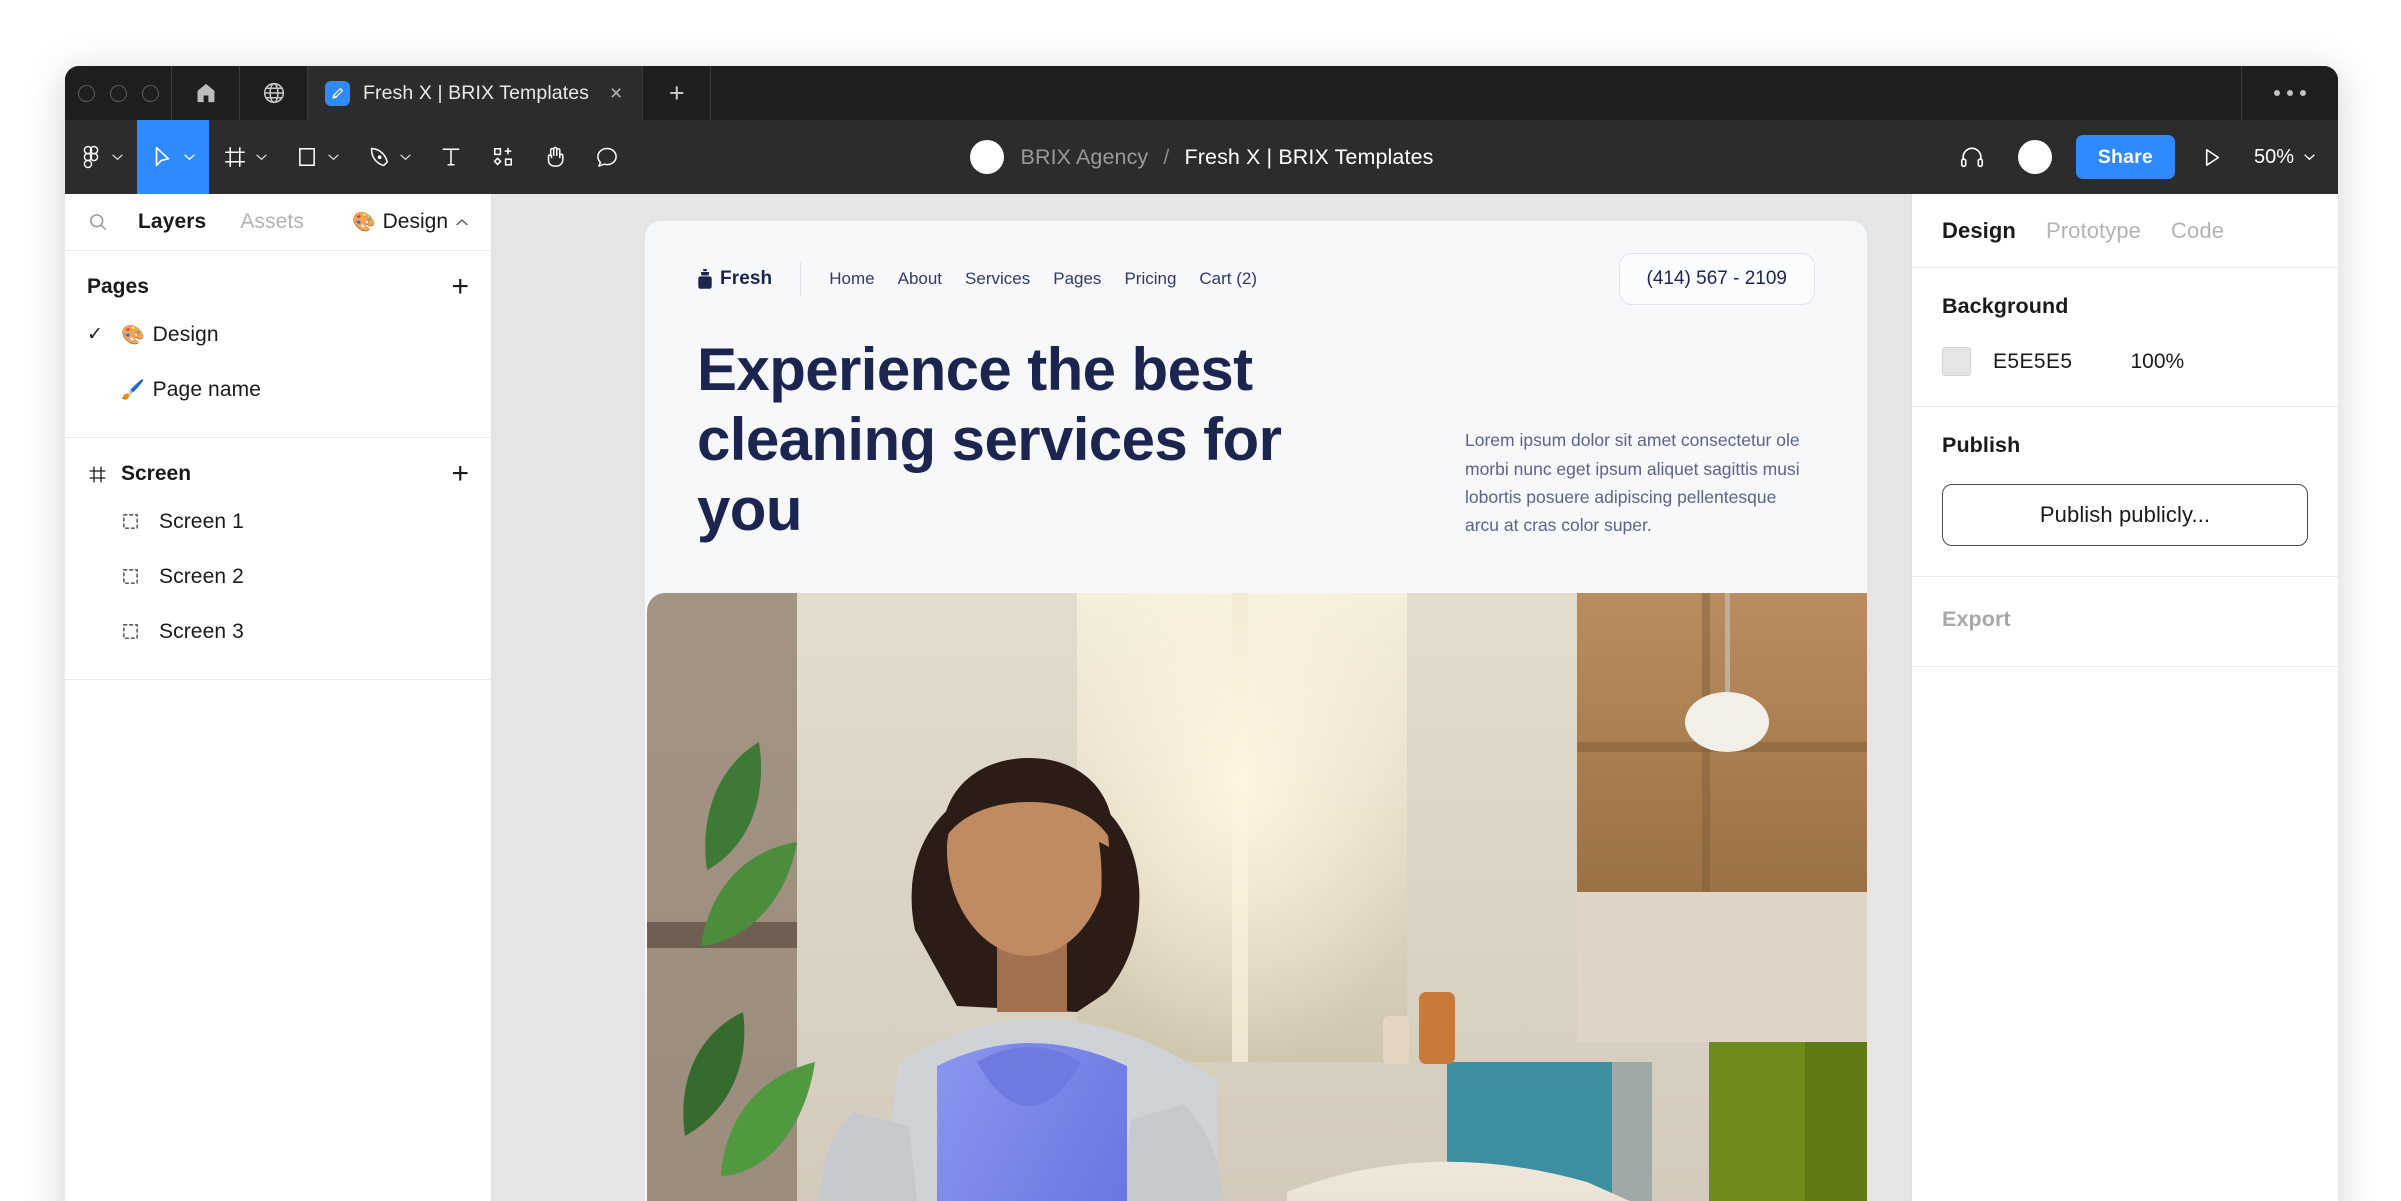 Image resolution: width=2401 pixels, height=1201 pixels. I want to click on tab-code: Code, so click(2212, 231).